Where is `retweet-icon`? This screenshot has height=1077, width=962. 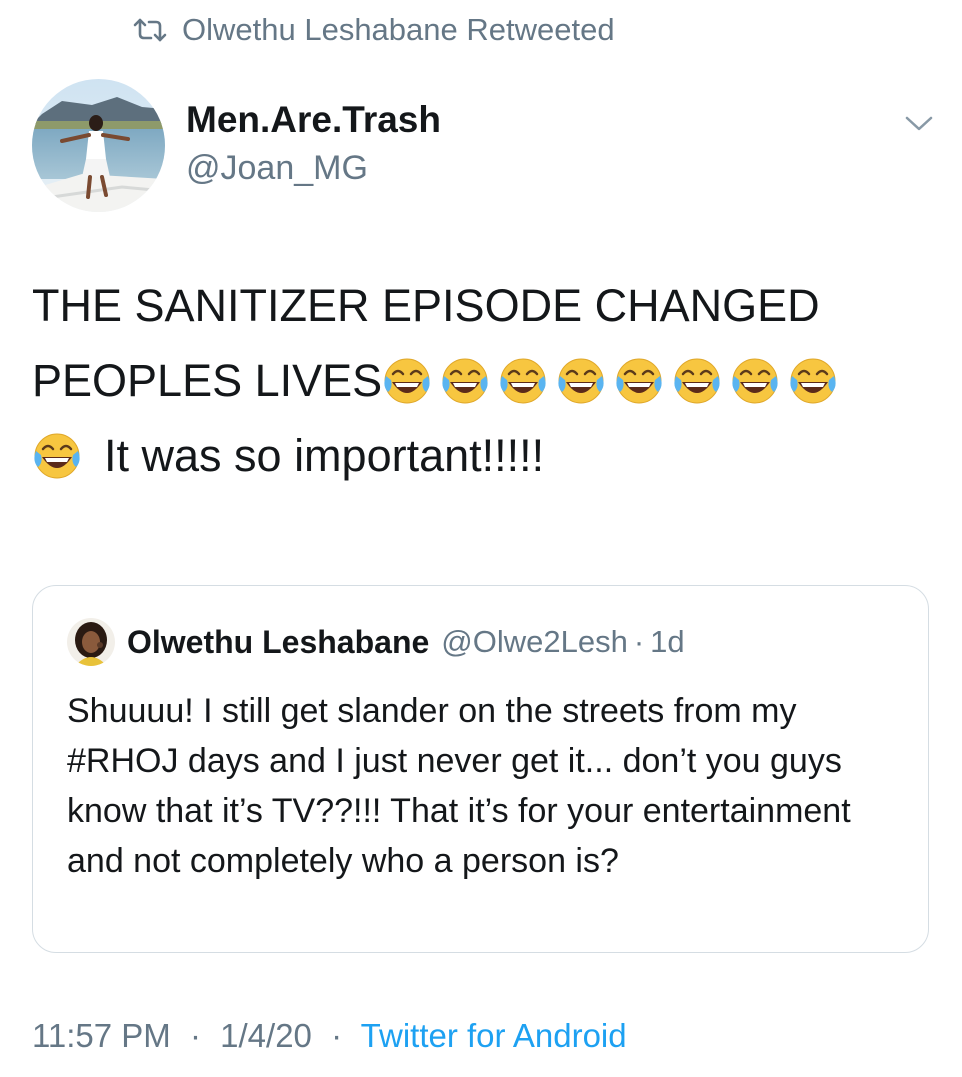
retweet-icon is located at coordinates (150, 30).